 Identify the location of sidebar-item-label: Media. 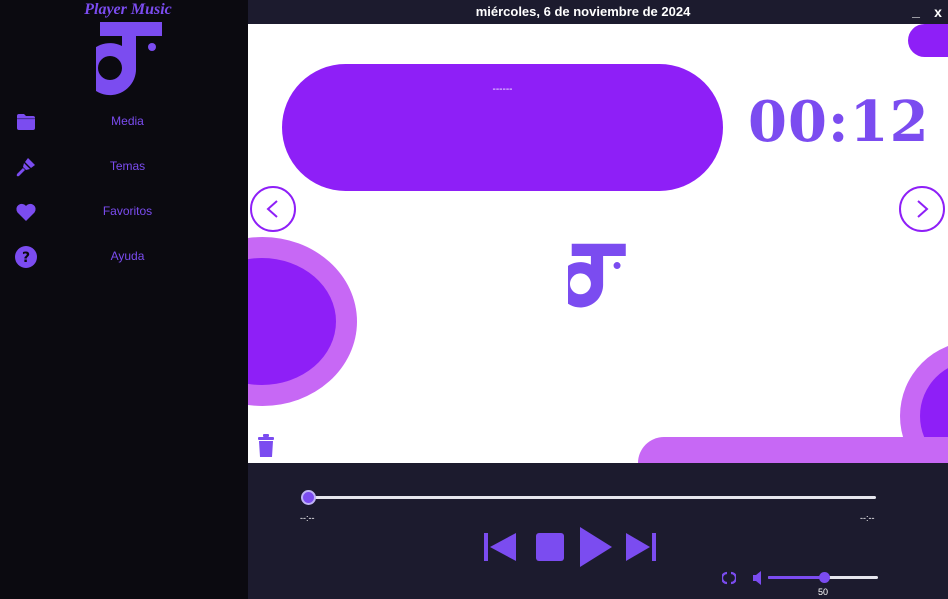
(127, 121).